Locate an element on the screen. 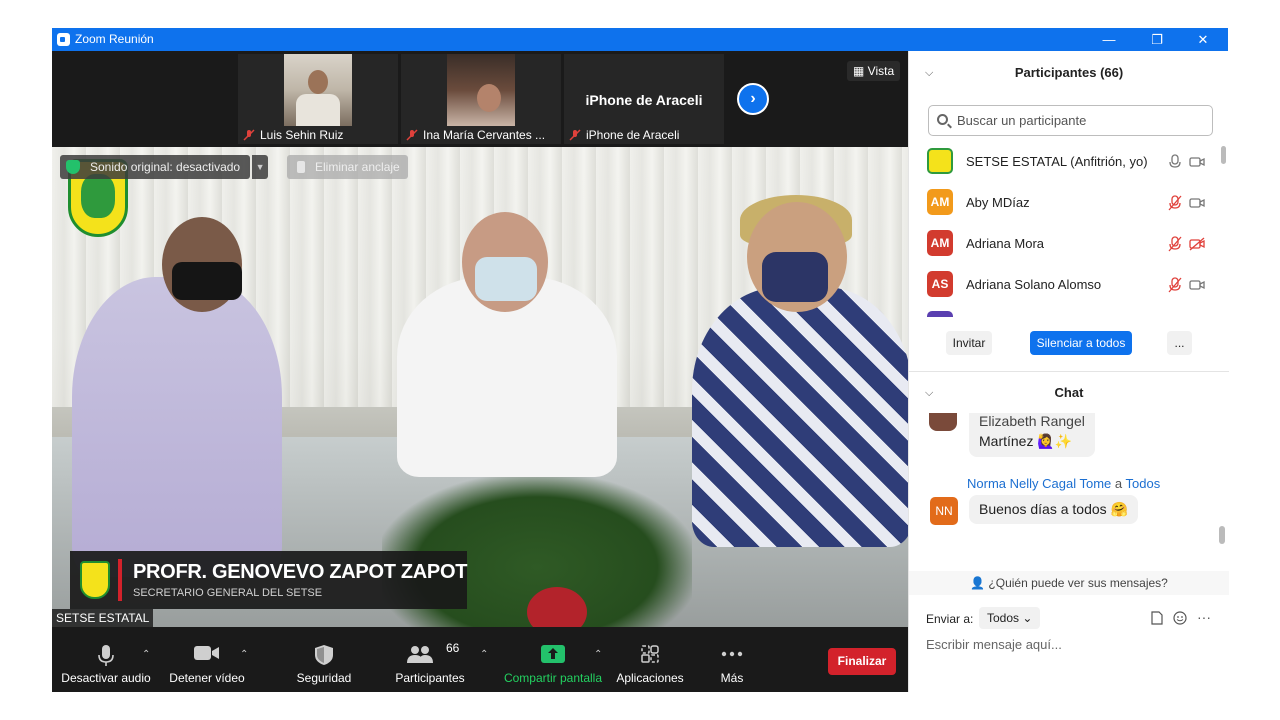  participant-row: SETSE ESTATAL (Anfitrión, yo) is located at coordinates (1069, 161).